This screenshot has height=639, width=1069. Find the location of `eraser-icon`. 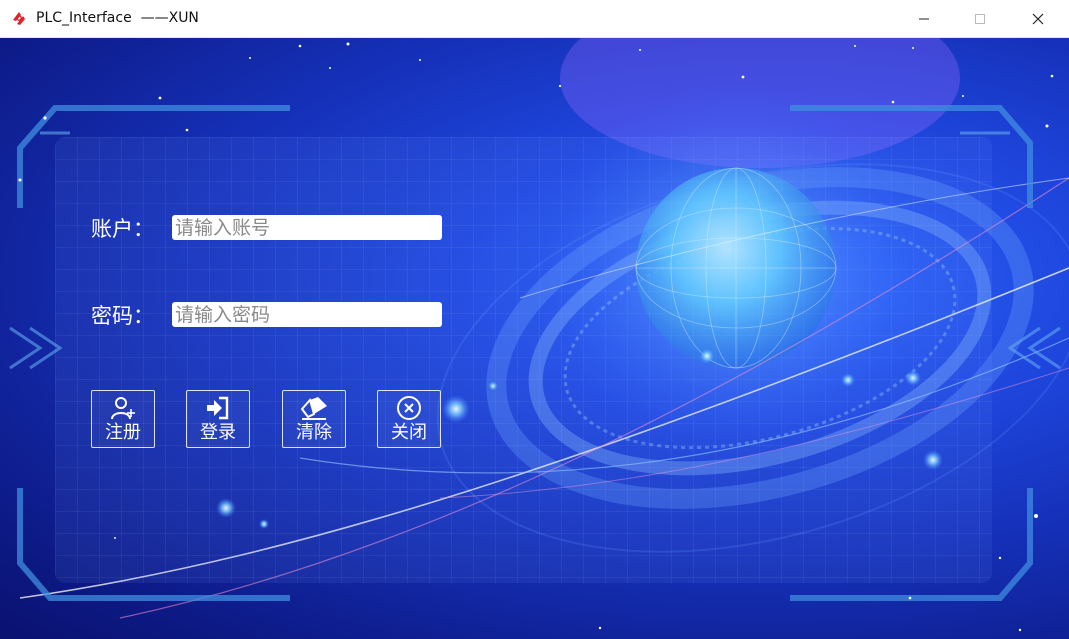

eraser-icon is located at coordinates (314, 408).